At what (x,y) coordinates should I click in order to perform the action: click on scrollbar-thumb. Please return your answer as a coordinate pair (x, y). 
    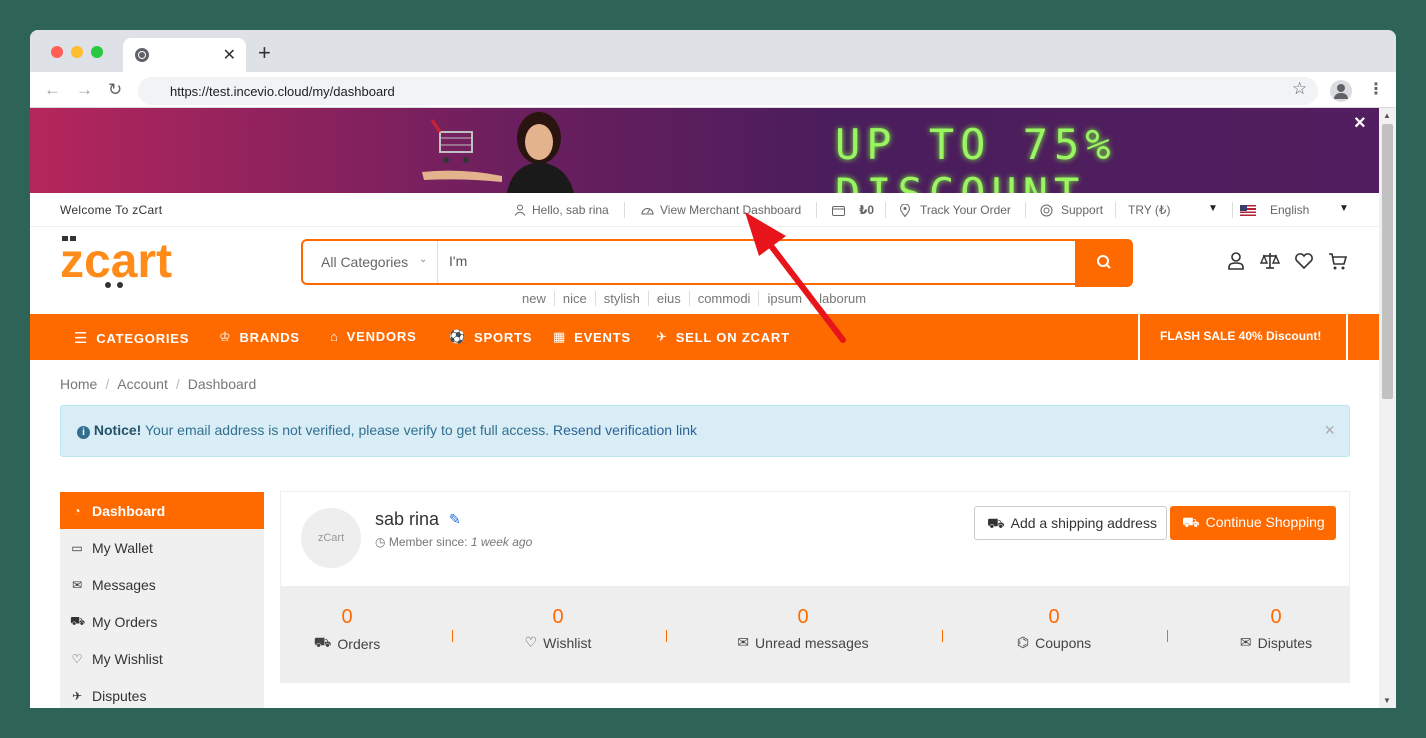
    Looking at the image, I should click on (1387, 261).